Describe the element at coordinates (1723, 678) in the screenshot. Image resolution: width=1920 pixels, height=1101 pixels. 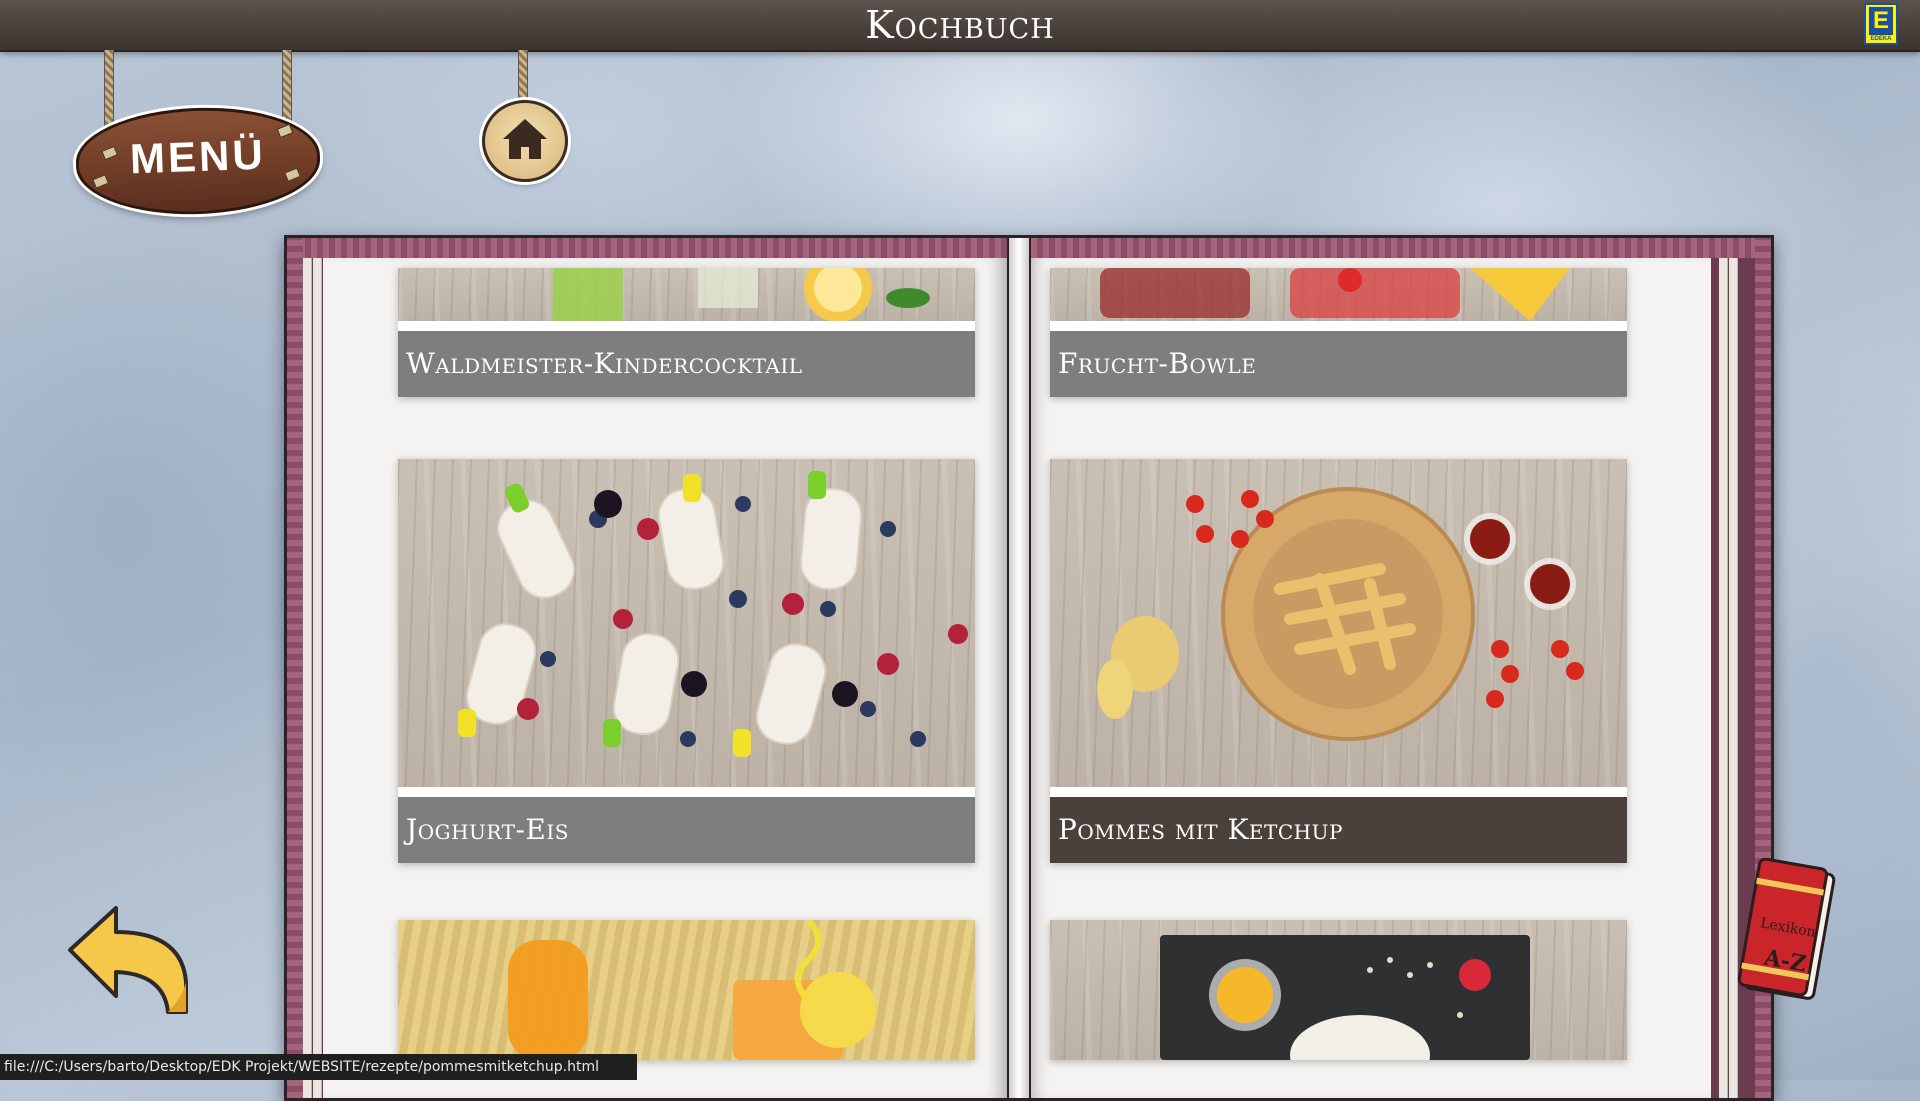
I see `page-edge-right` at that location.